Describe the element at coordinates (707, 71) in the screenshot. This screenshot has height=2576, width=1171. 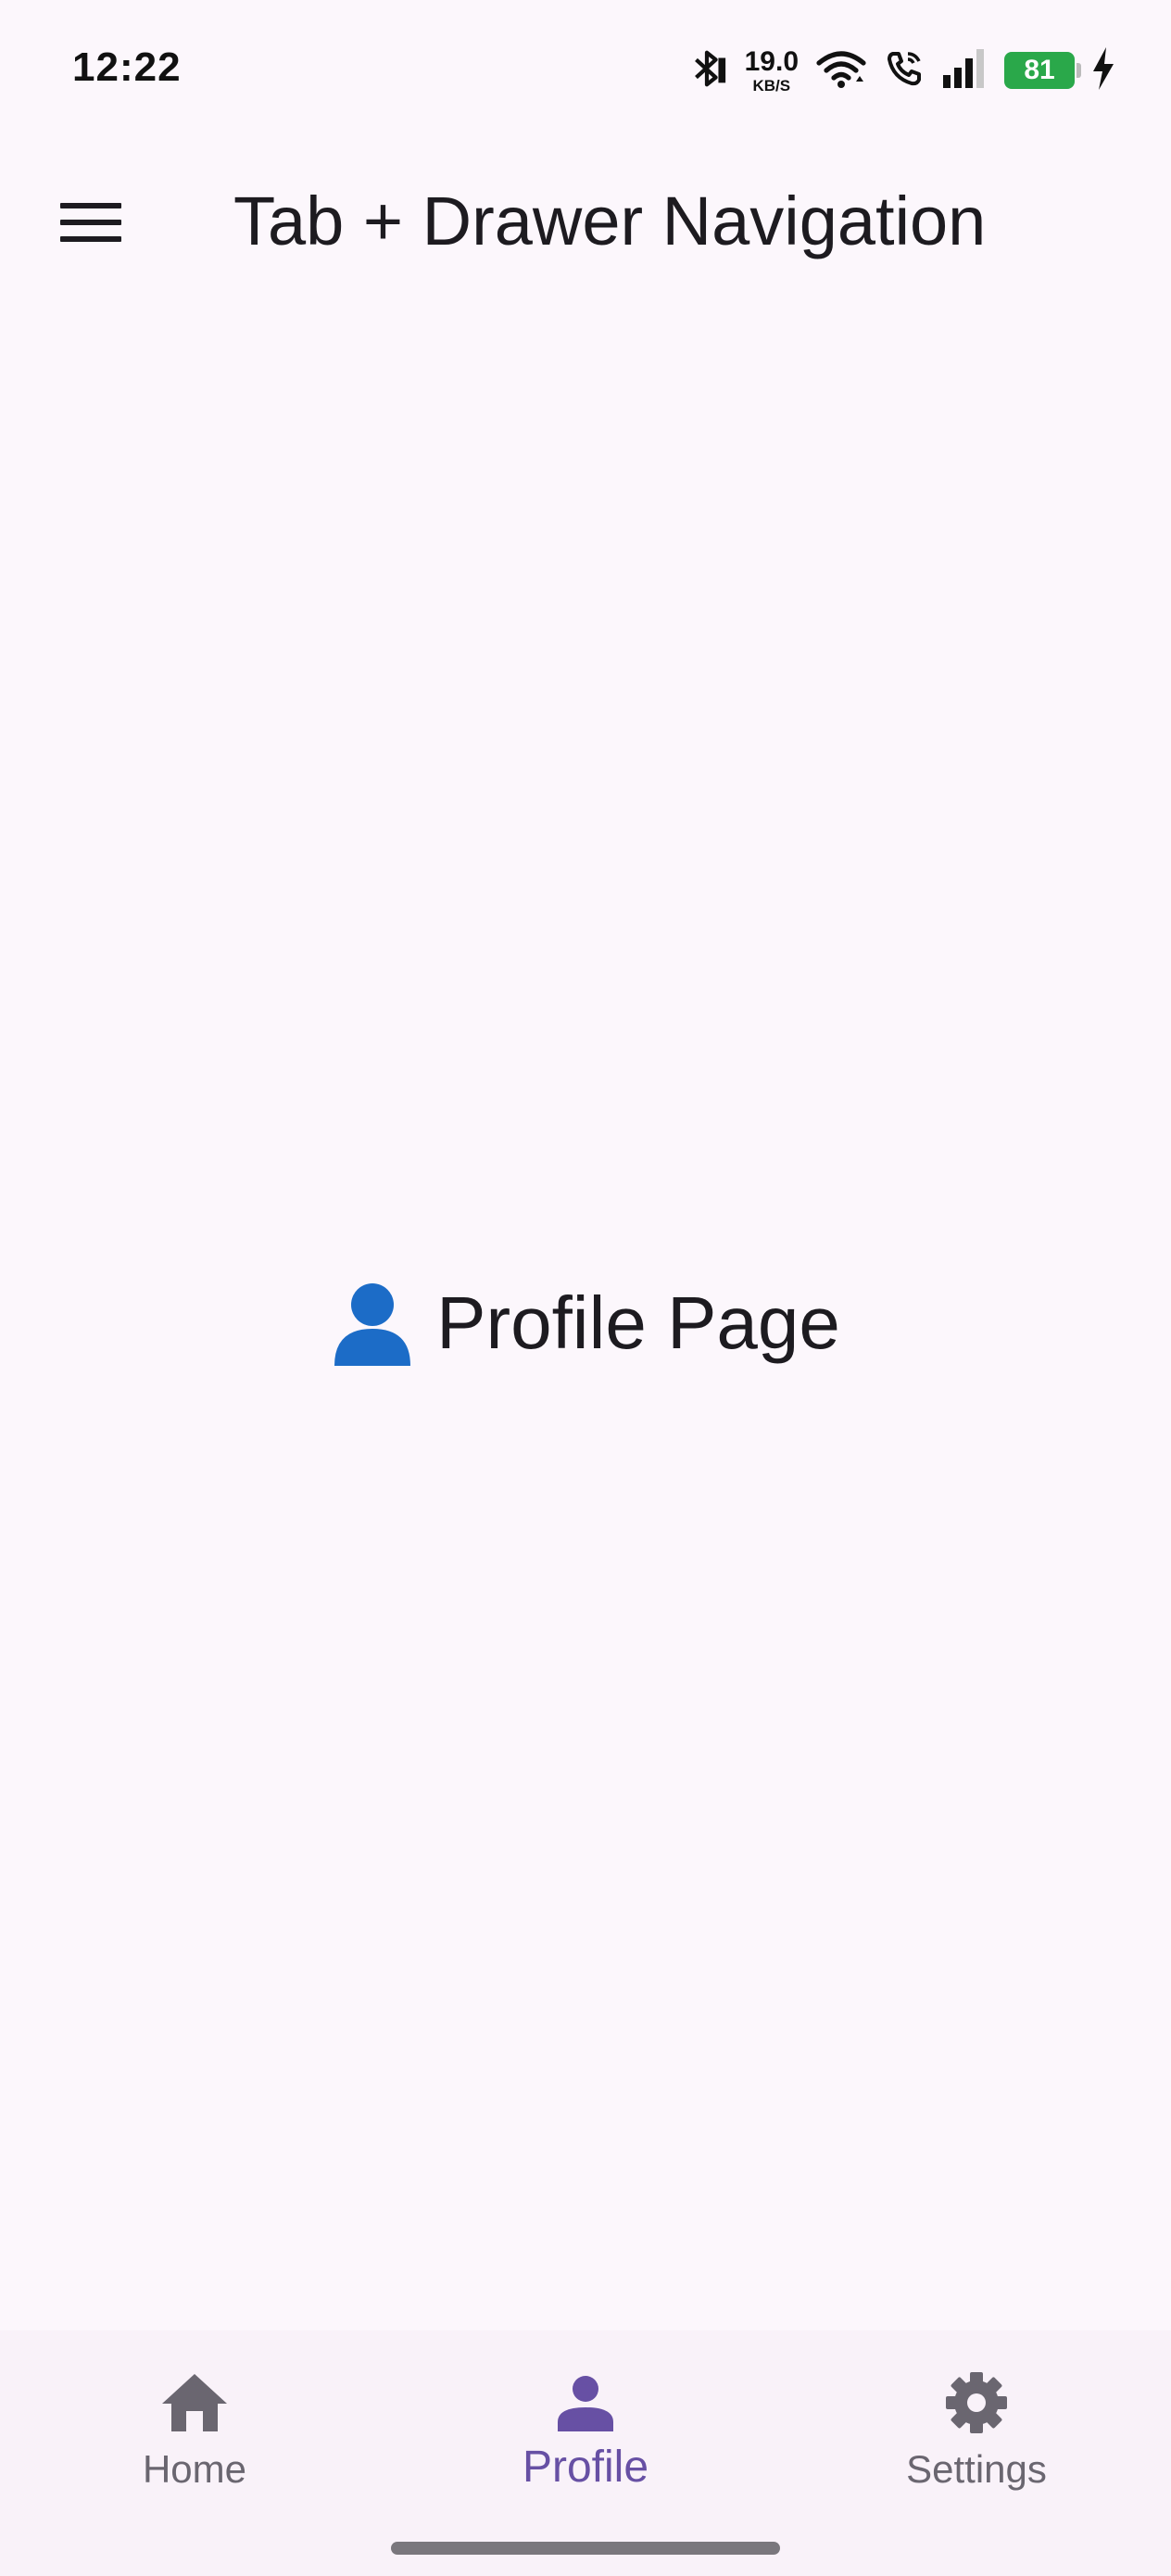
I see `bluetooth-icon` at that location.